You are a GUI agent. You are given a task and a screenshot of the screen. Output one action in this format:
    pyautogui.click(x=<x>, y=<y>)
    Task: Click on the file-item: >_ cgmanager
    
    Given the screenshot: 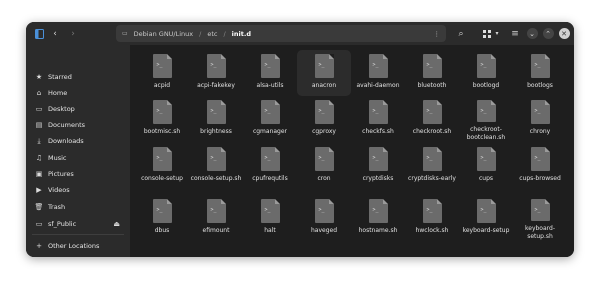 What is the action you would take?
    pyautogui.click(x=270, y=119)
    